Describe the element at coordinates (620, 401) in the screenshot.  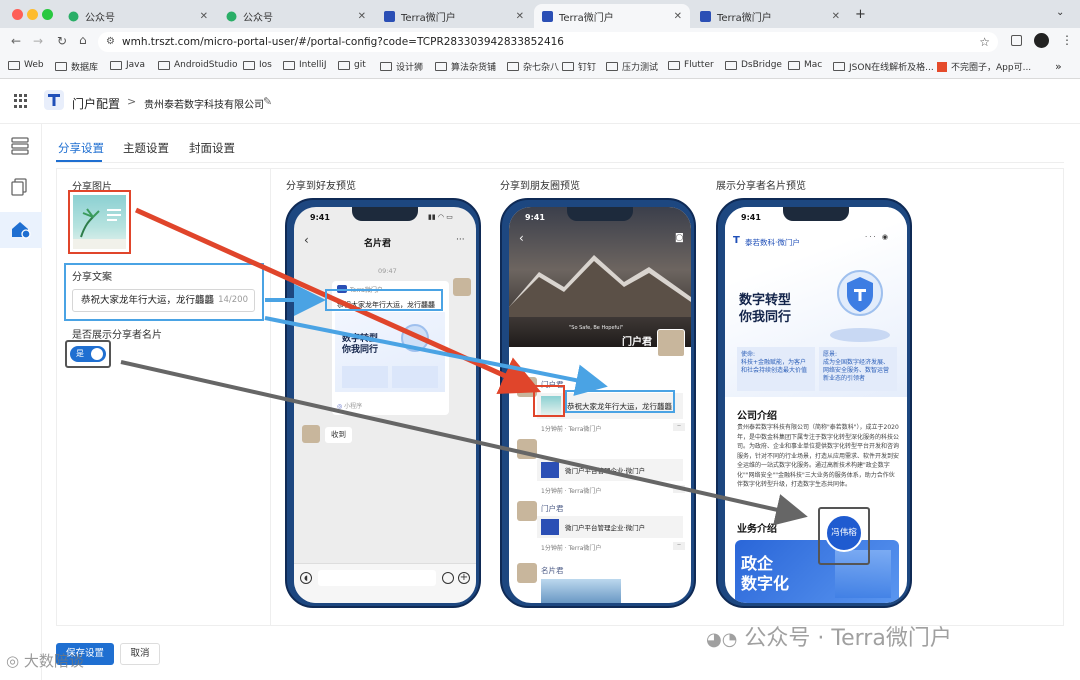
I see `blue-target-box-moments` at that location.